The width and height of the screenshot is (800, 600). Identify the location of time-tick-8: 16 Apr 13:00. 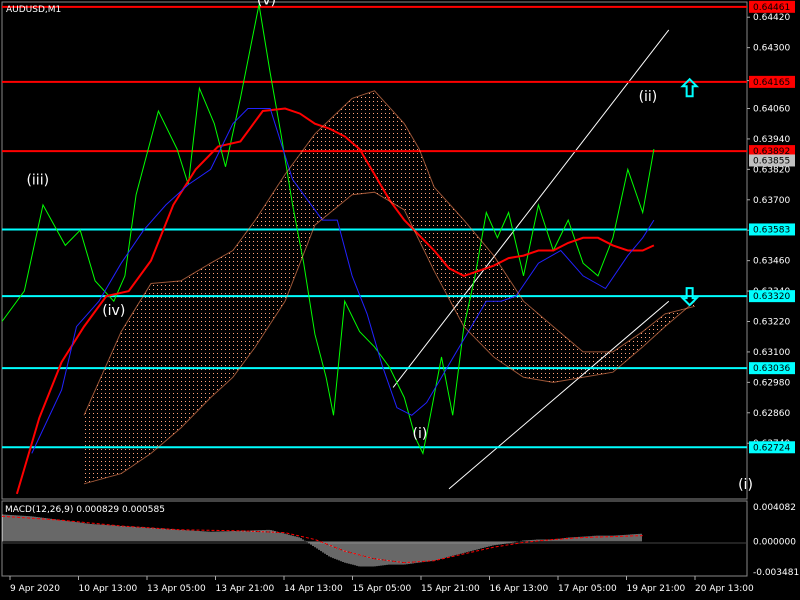
(519, 589).